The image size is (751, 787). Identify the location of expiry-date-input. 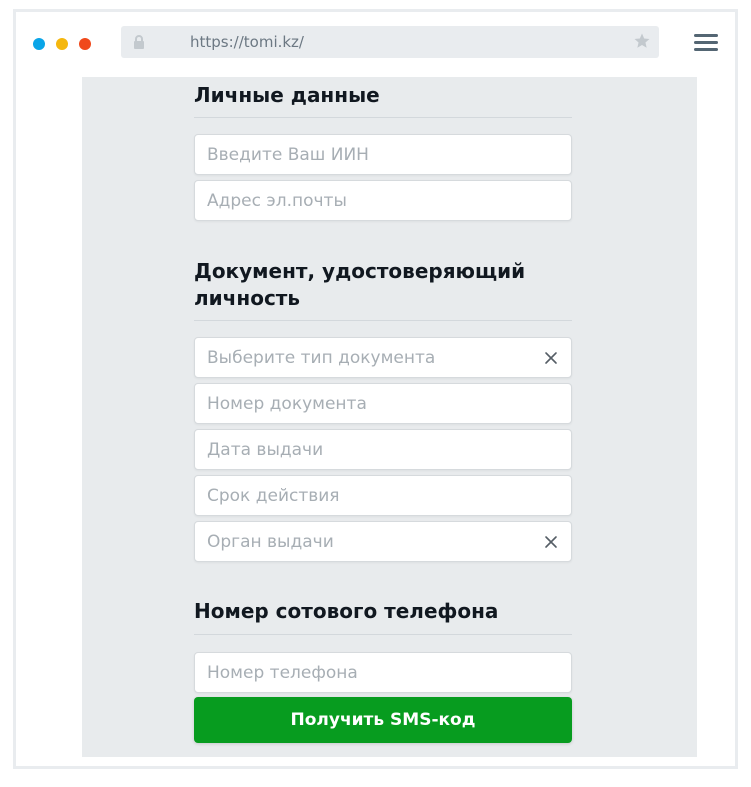
(383, 495).